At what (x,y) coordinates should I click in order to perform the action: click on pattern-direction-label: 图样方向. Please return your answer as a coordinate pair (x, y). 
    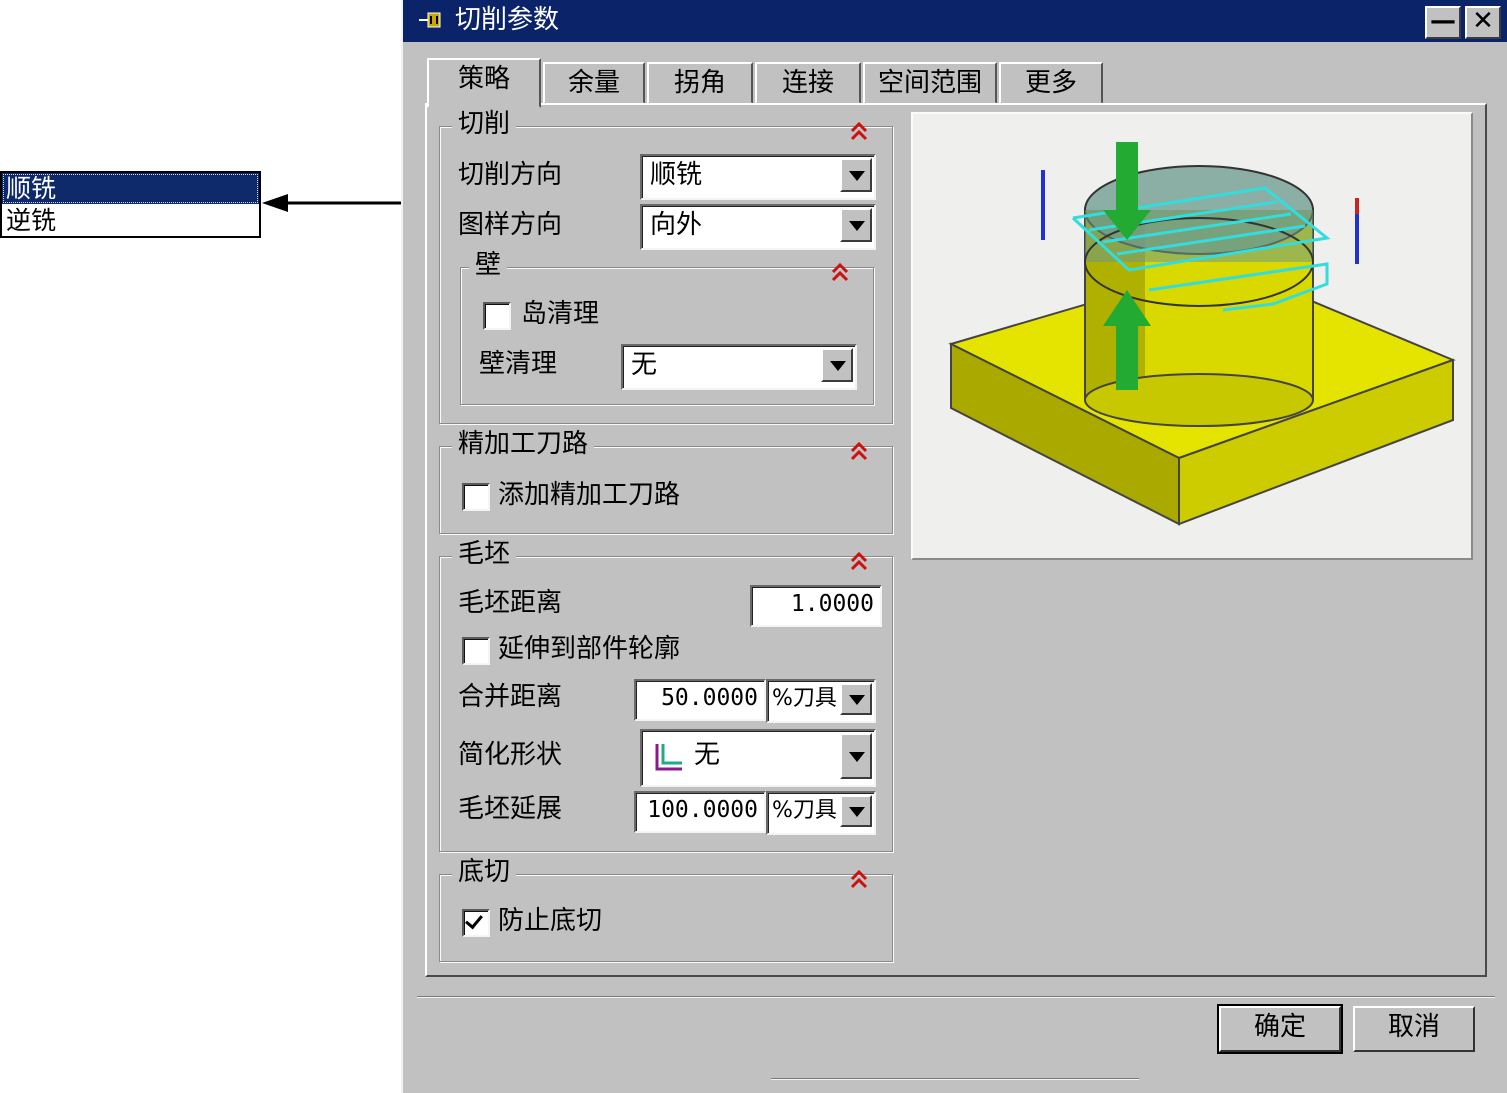
    Looking at the image, I should click on (510, 225).